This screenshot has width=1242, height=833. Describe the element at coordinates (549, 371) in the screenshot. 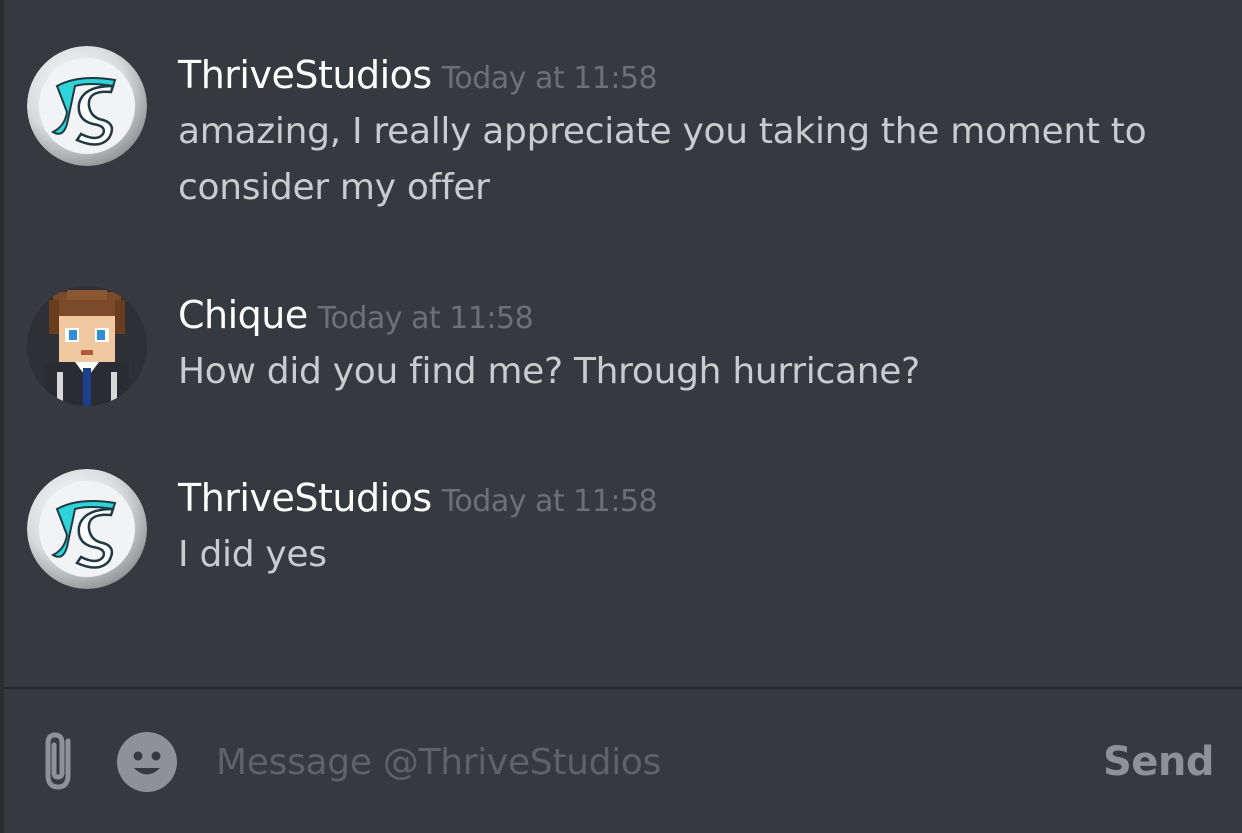

I see `message-text: How did you find me? Through hurricane?` at that location.